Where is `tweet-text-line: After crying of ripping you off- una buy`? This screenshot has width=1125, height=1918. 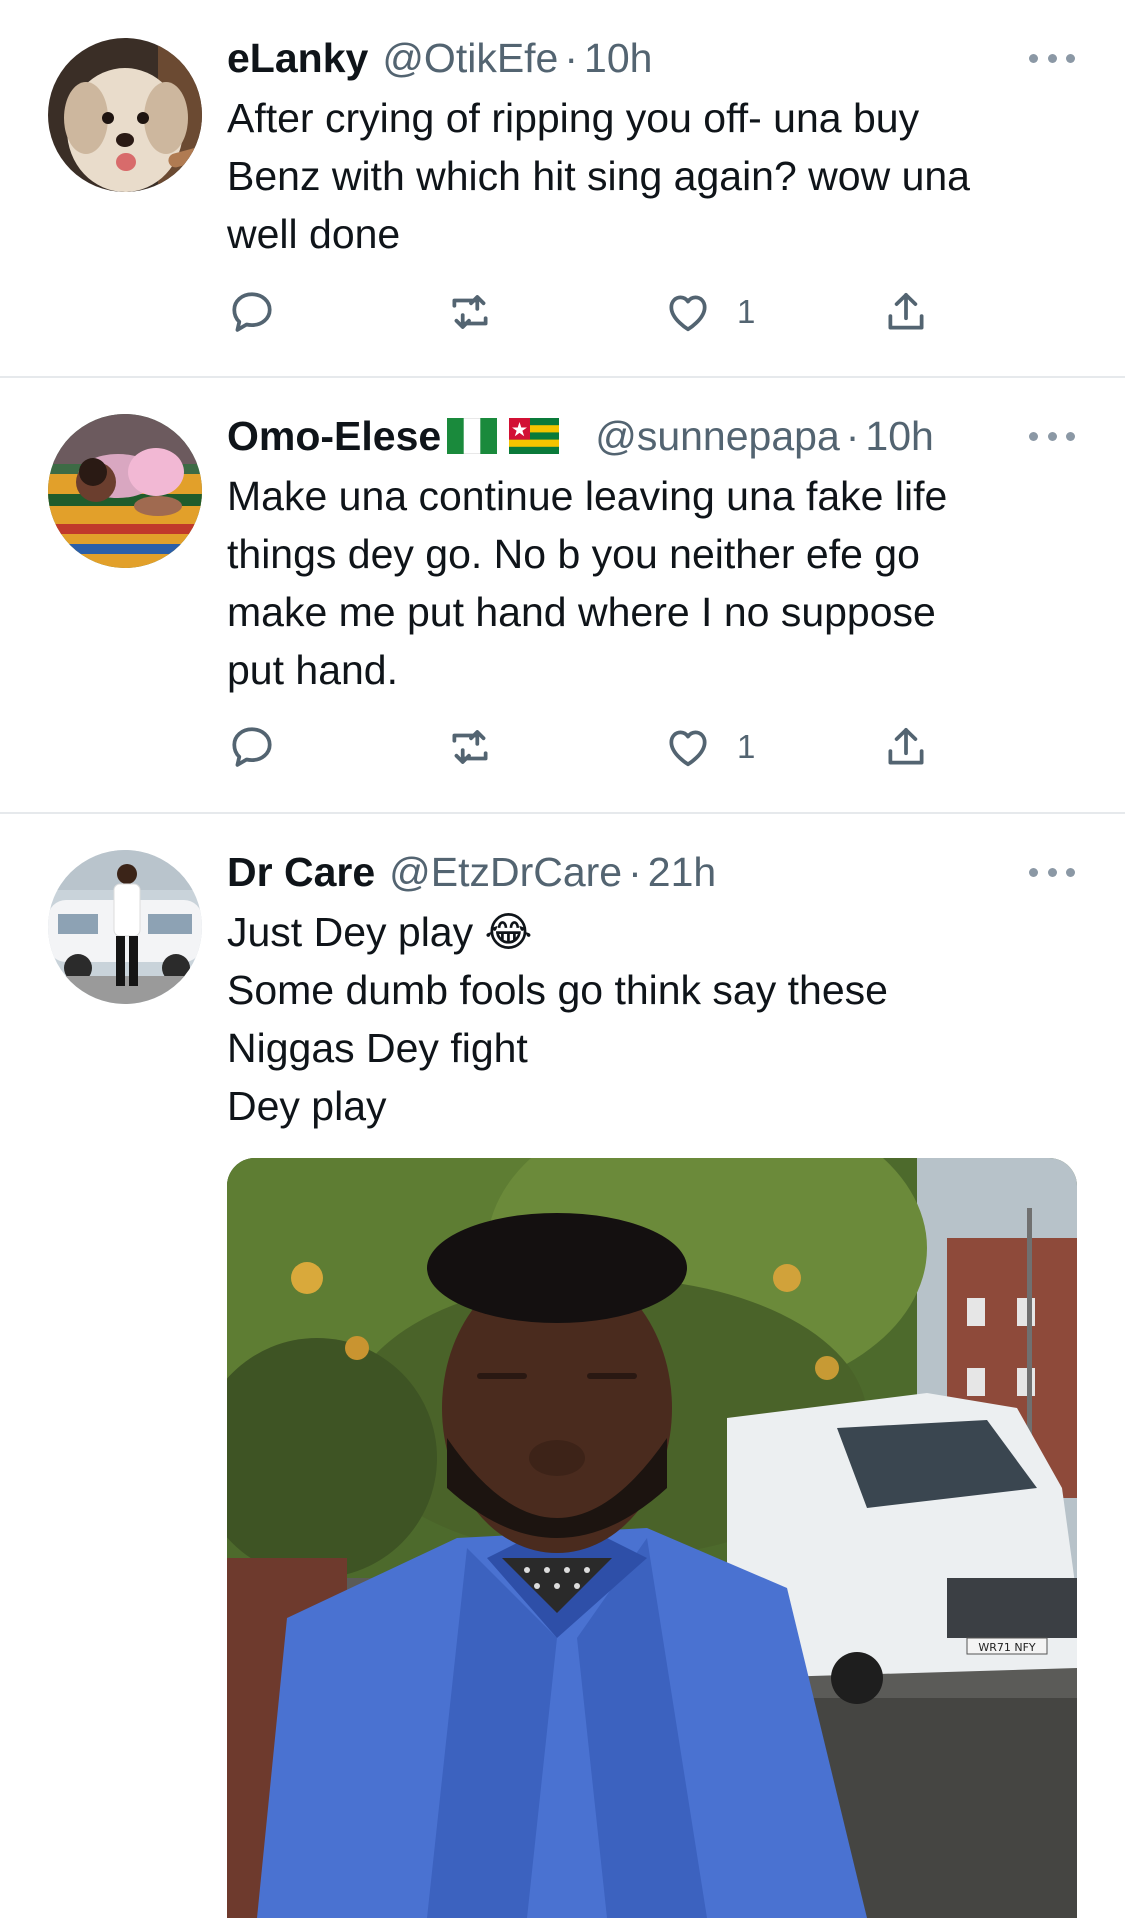 tweet-text-line: After crying of ripping you off- una buy is located at coordinates (573, 118).